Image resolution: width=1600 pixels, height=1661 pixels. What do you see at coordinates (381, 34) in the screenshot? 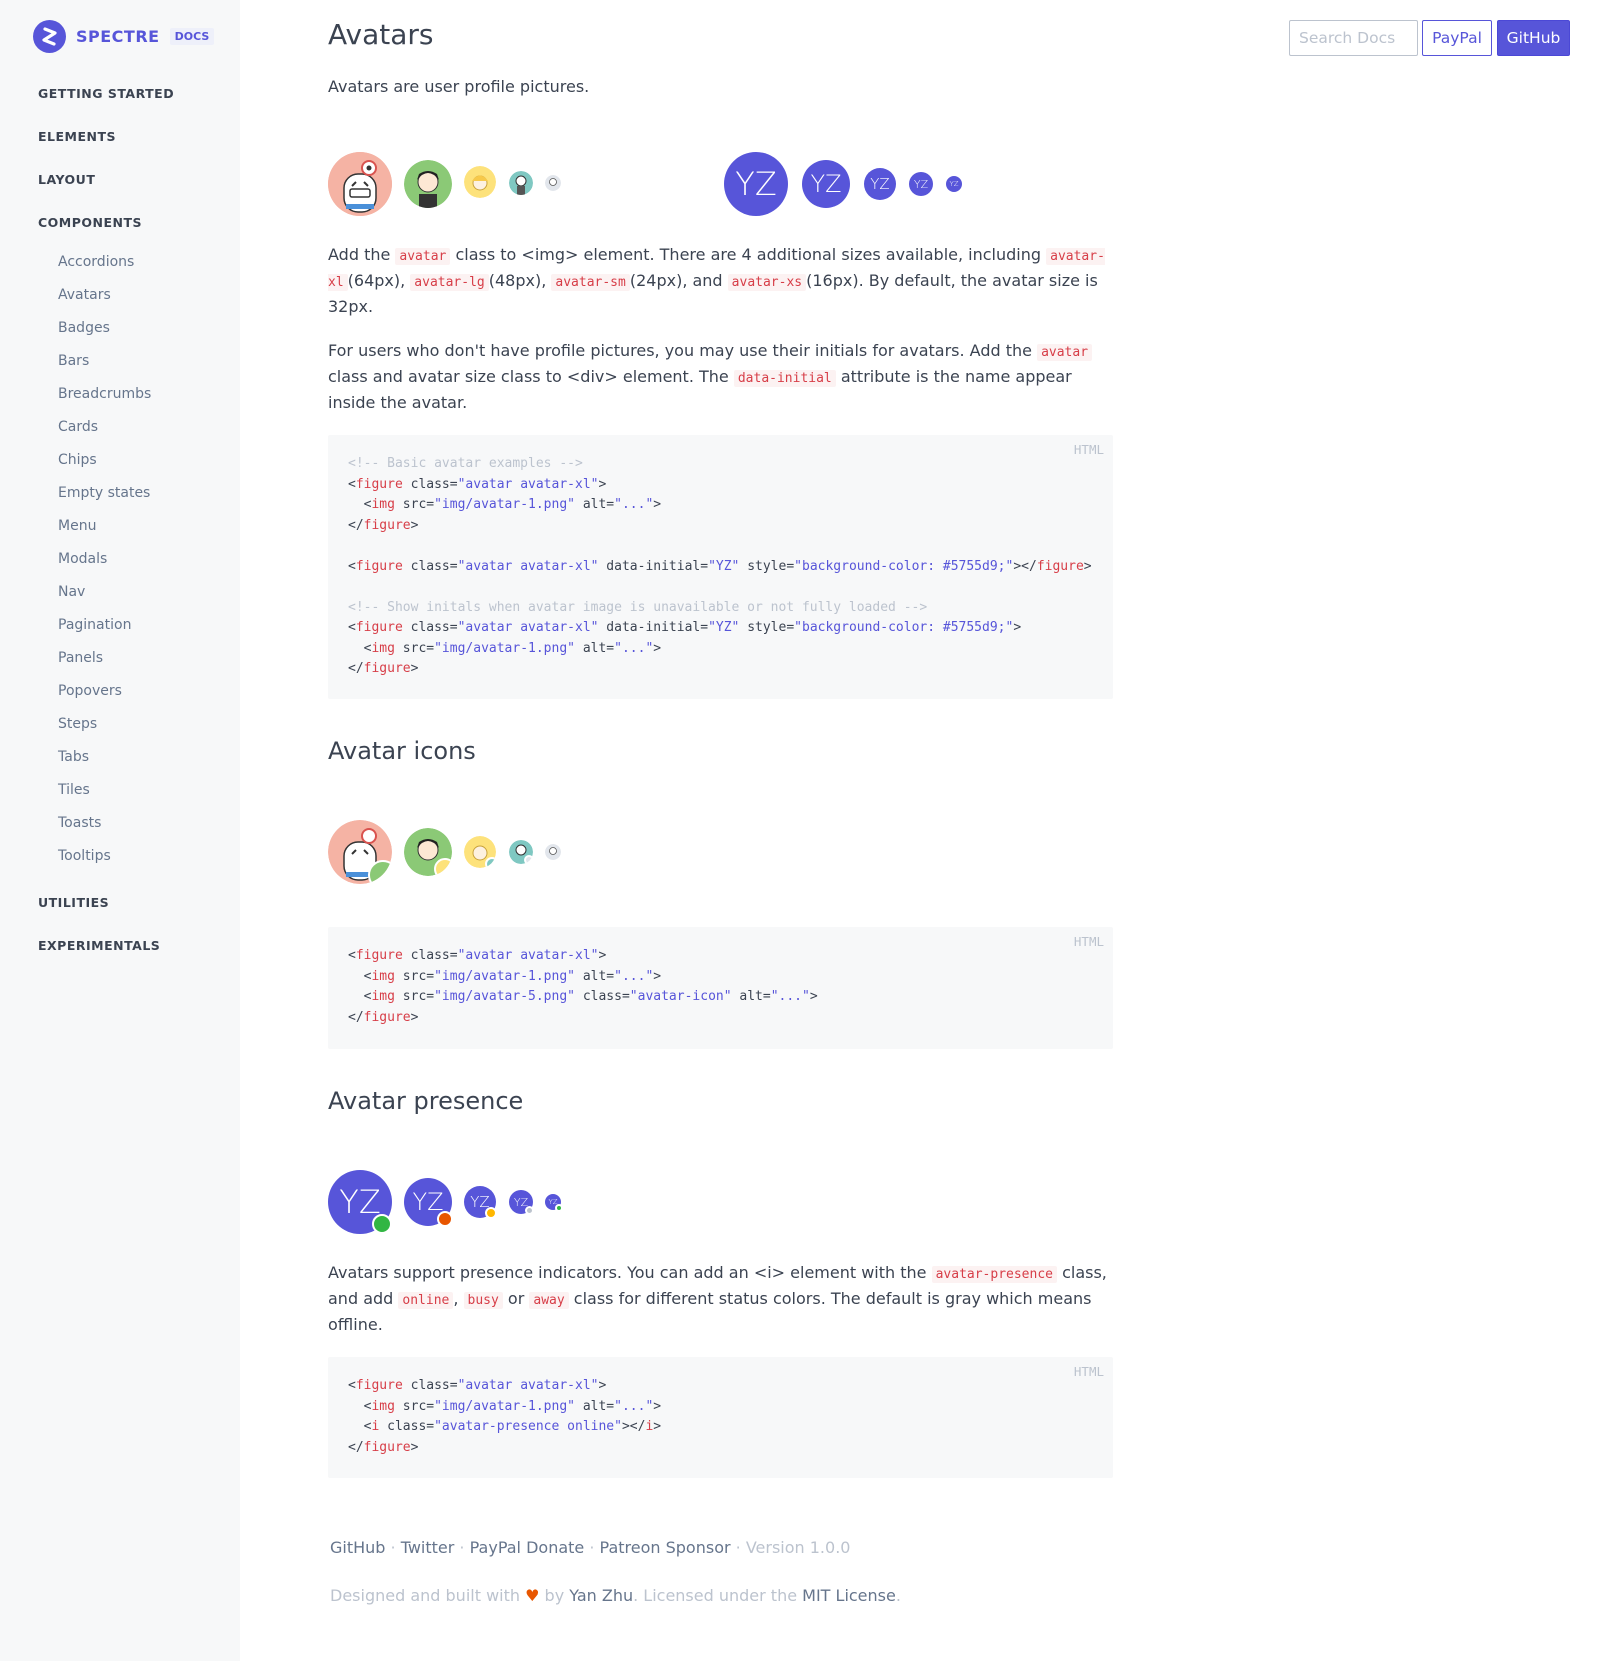
I see `page-title: Avatars` at bounding box center [381, 34].